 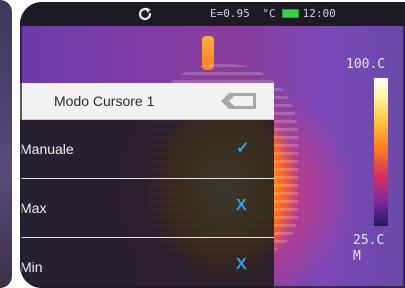 What do you see at coordinates (31, 267) in the screenshot?
I see `menu-item-label: Min` at bounding box center [31, 267].